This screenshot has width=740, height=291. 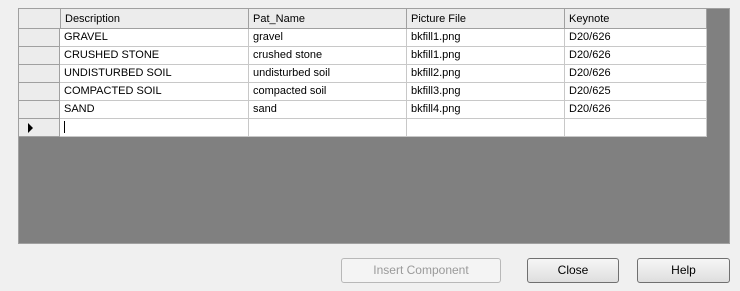 What do you see at coordinates (154, 38) in the screenshot?
I see `cell-description: GRAVEL` at bounding box center [154, 38].